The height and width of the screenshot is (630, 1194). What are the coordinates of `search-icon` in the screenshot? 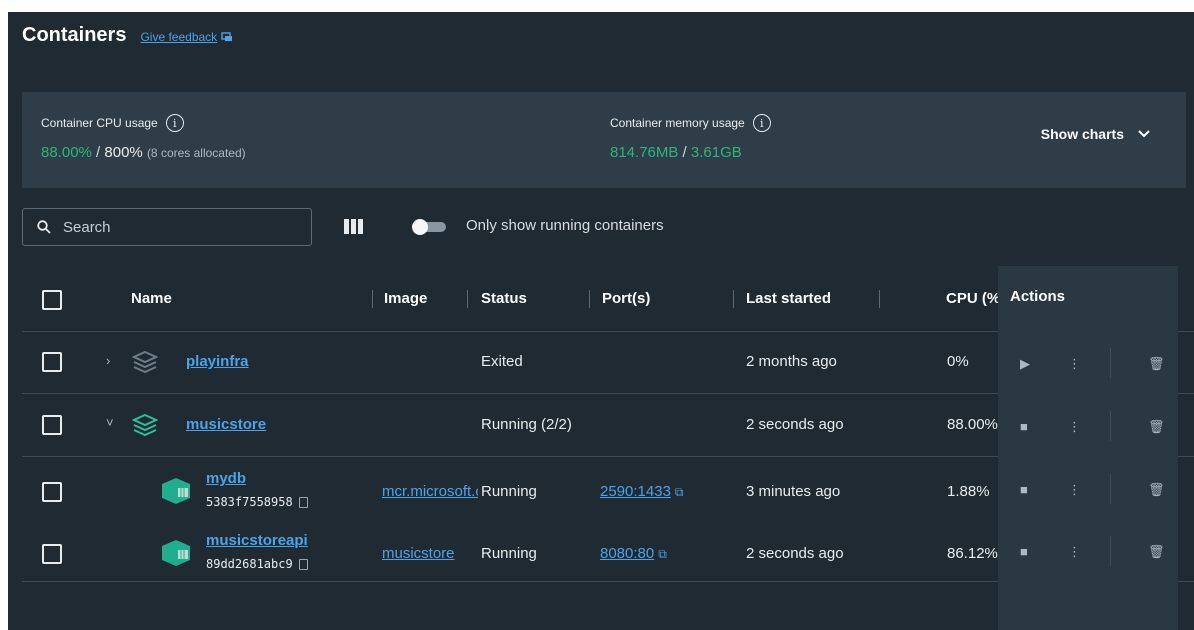 It's located at (44, 227).